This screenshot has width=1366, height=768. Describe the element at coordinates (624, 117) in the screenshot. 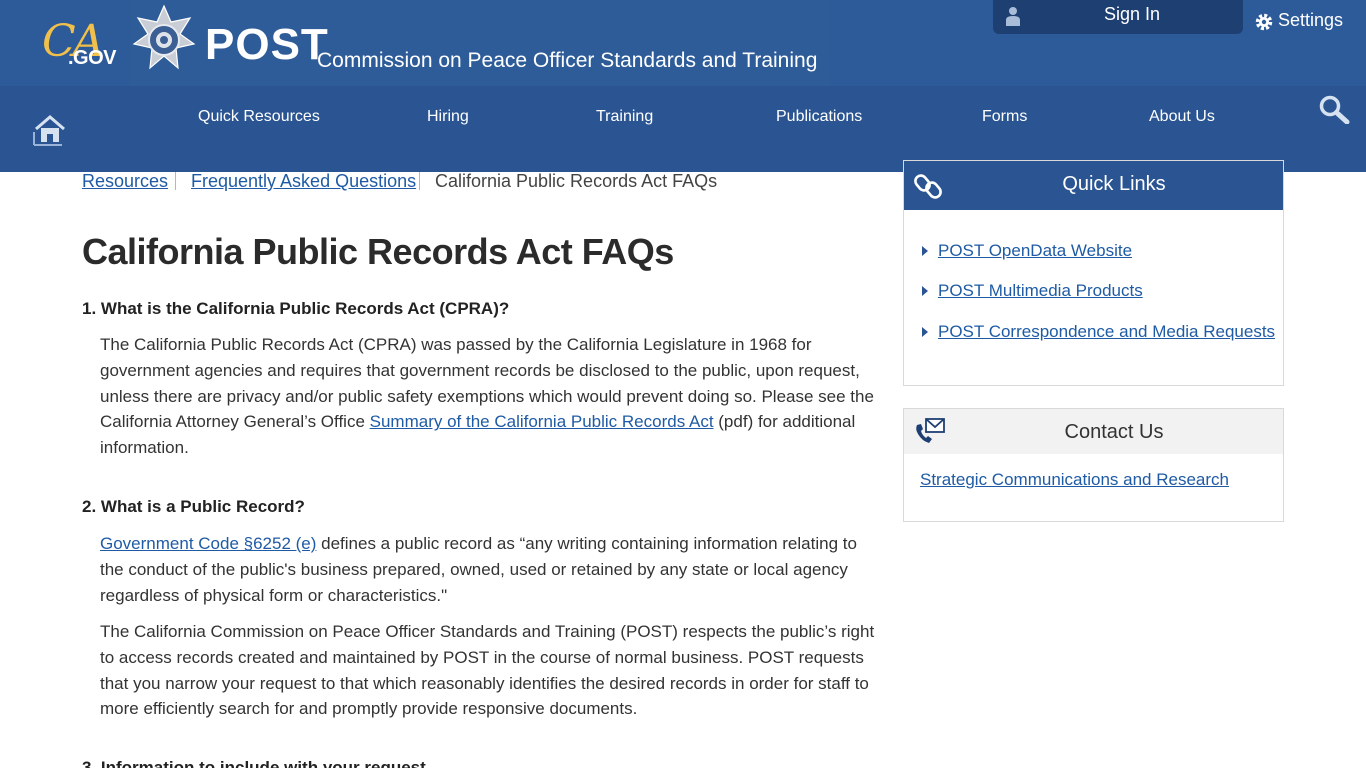

I see `nav-training: Training` at that location.